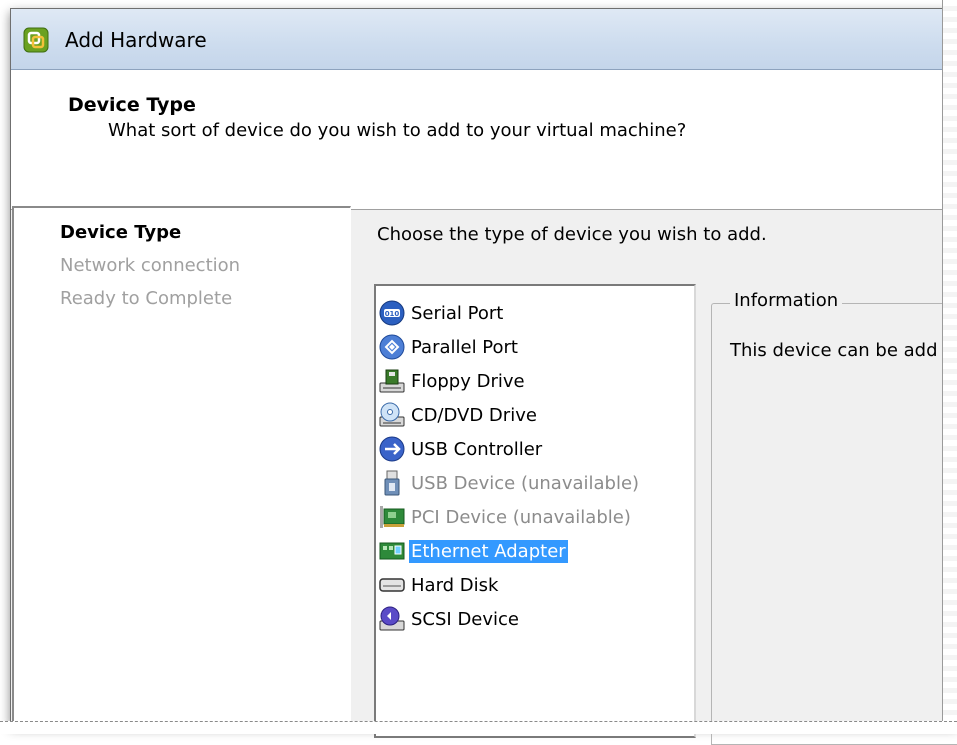  Describe the element at coordinates (525, 483) in the screenshot. I see `device-label: USB Device (unavailable)` at that location.